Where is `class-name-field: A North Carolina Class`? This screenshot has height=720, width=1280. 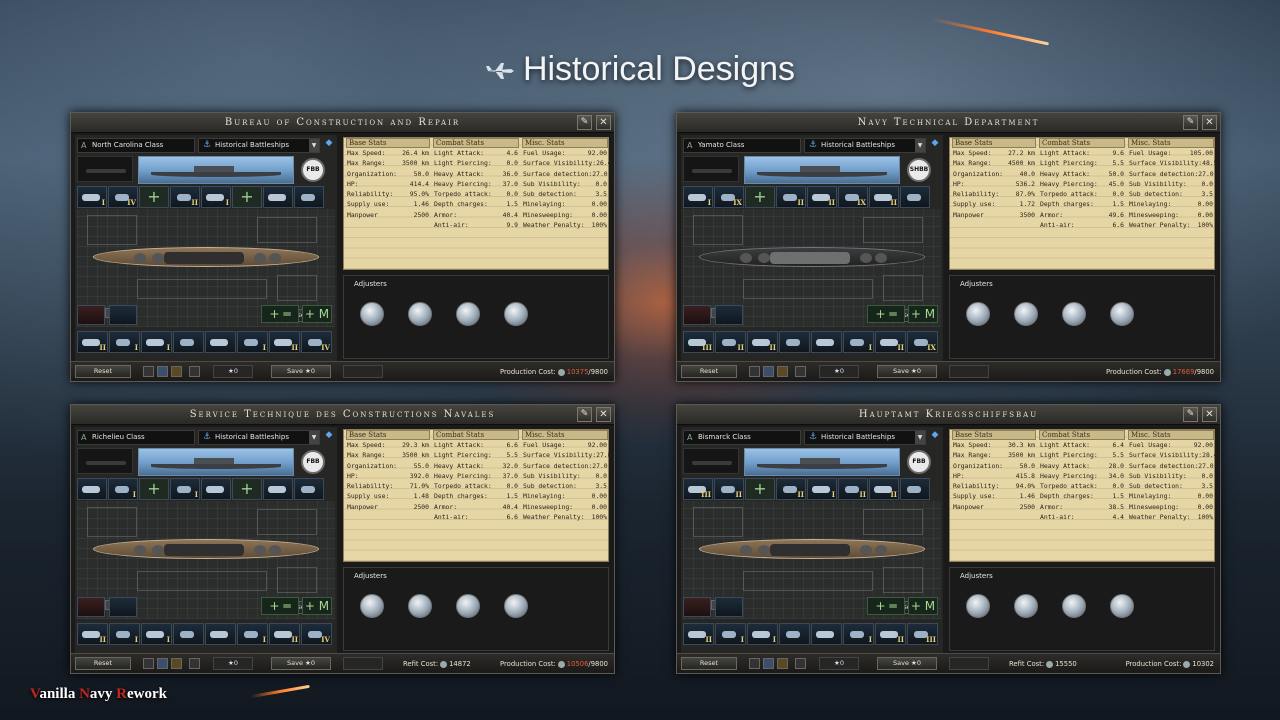 class-name-field: A North Carolina Class is located at coordinates (136, 145).